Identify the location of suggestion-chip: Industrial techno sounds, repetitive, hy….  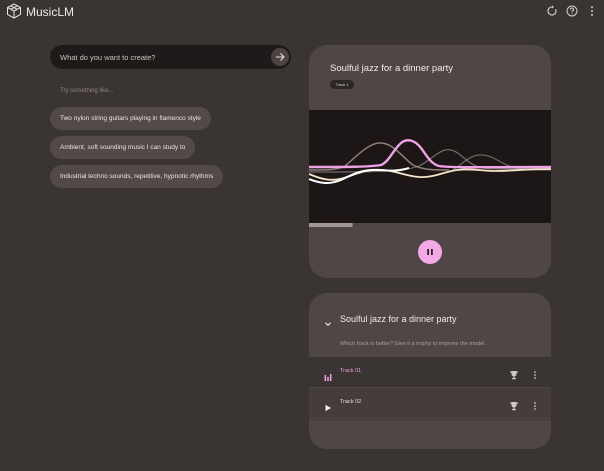
(137, 176).